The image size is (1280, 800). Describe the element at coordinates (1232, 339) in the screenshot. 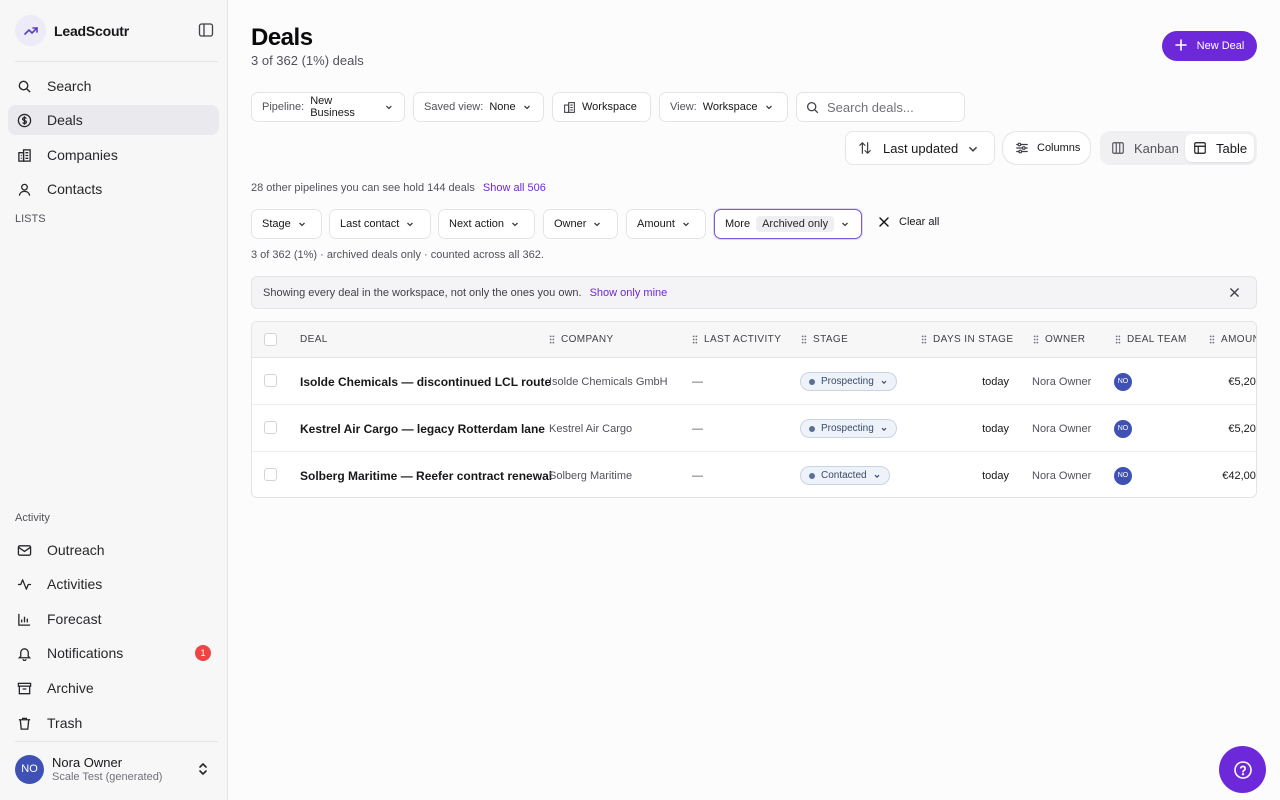

I see `column-header-amount: AMOUNT` at that location.